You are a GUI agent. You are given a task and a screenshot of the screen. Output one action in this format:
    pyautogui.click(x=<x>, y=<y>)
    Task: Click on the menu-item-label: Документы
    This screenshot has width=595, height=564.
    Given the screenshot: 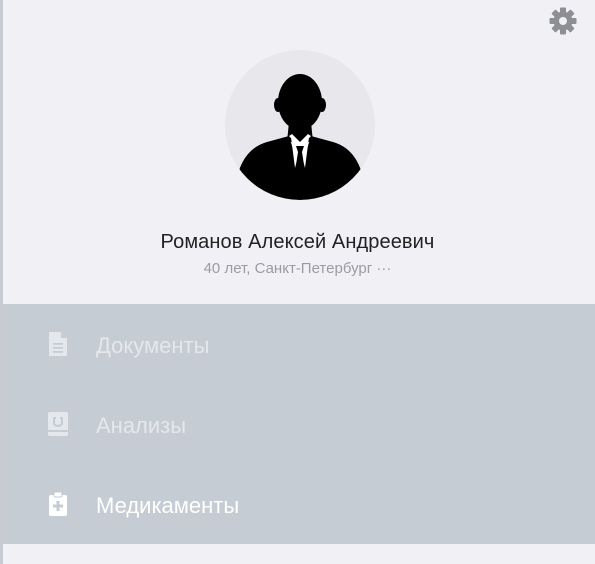 What is the action you would take?
    pyautogui.click(x=153, y=345)
    